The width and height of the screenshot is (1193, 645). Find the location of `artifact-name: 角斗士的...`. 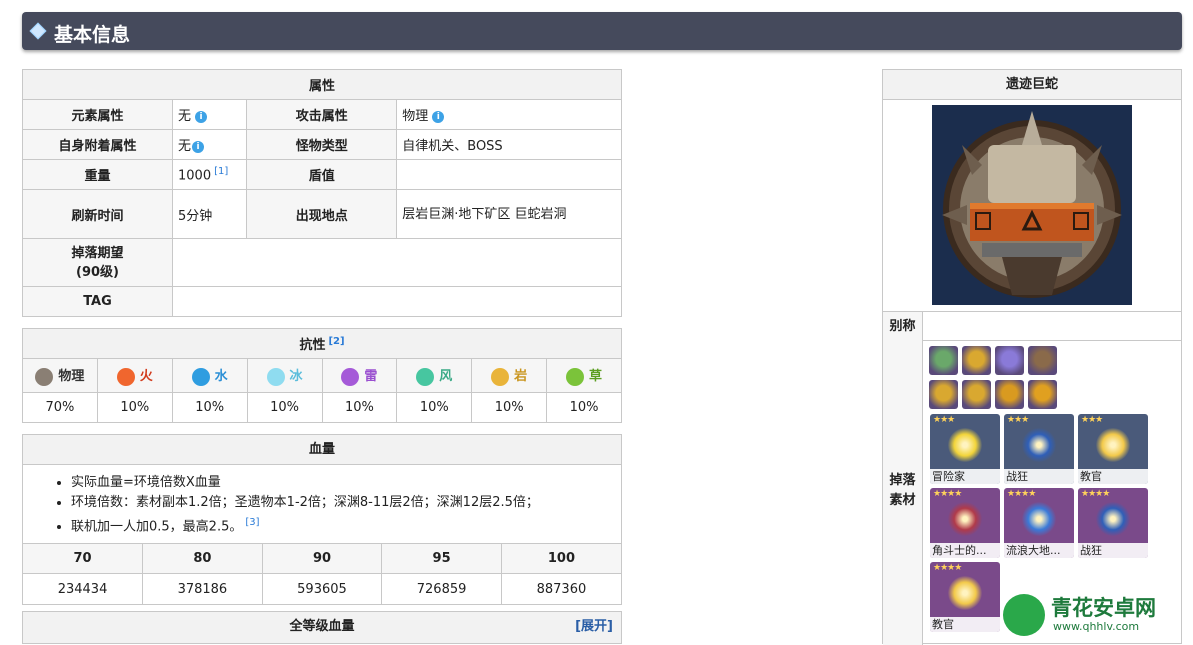

artifact-name: 角斗士的... is located at coordinates (965, 550).